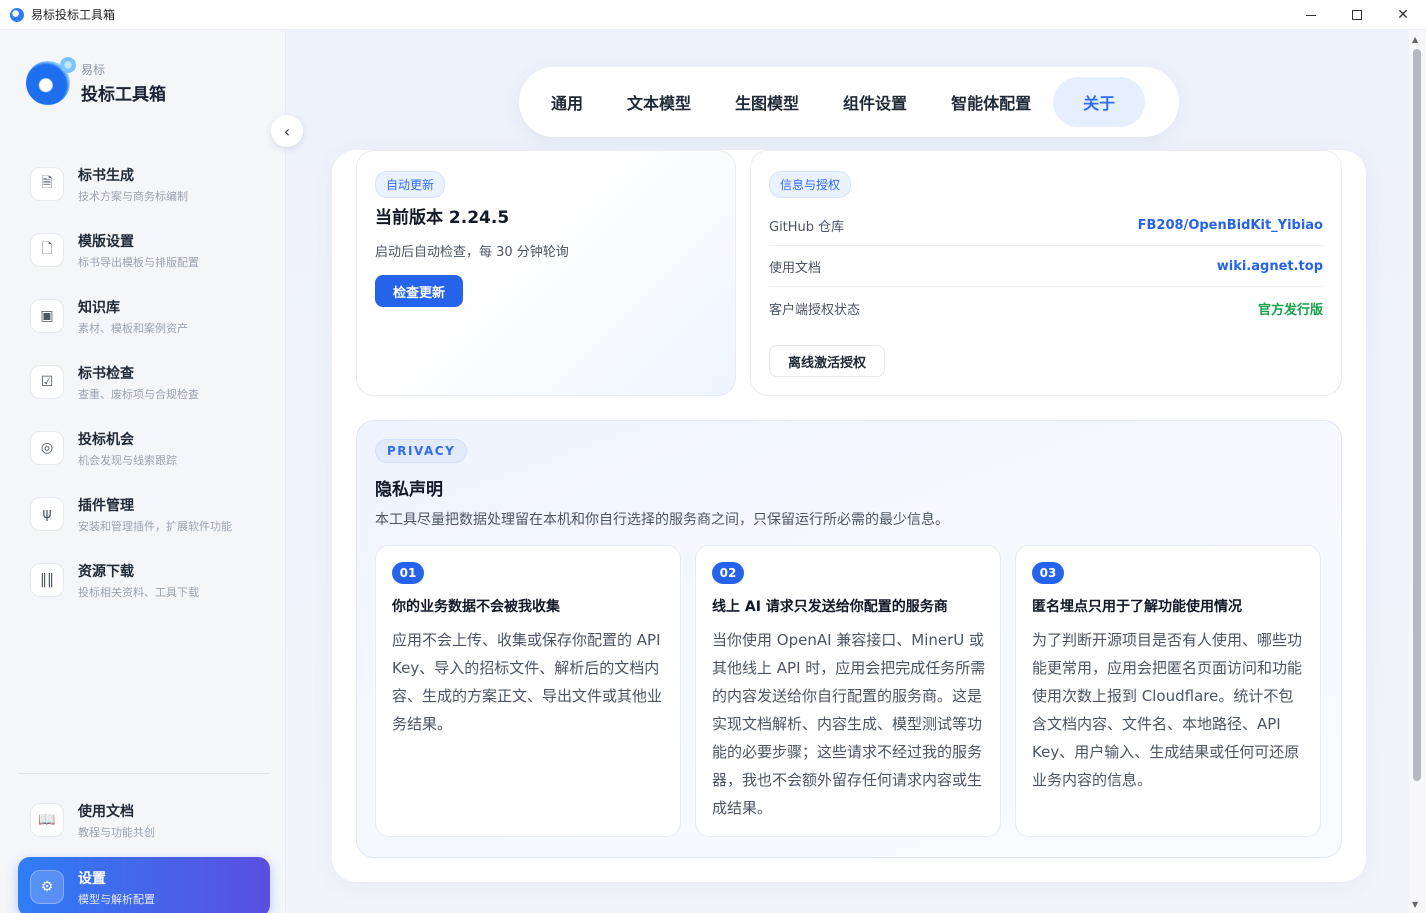 The width and height of the screenshot is (1426, 913). I want to click on scroll-up-icon: ▲, so click(1415, 39).